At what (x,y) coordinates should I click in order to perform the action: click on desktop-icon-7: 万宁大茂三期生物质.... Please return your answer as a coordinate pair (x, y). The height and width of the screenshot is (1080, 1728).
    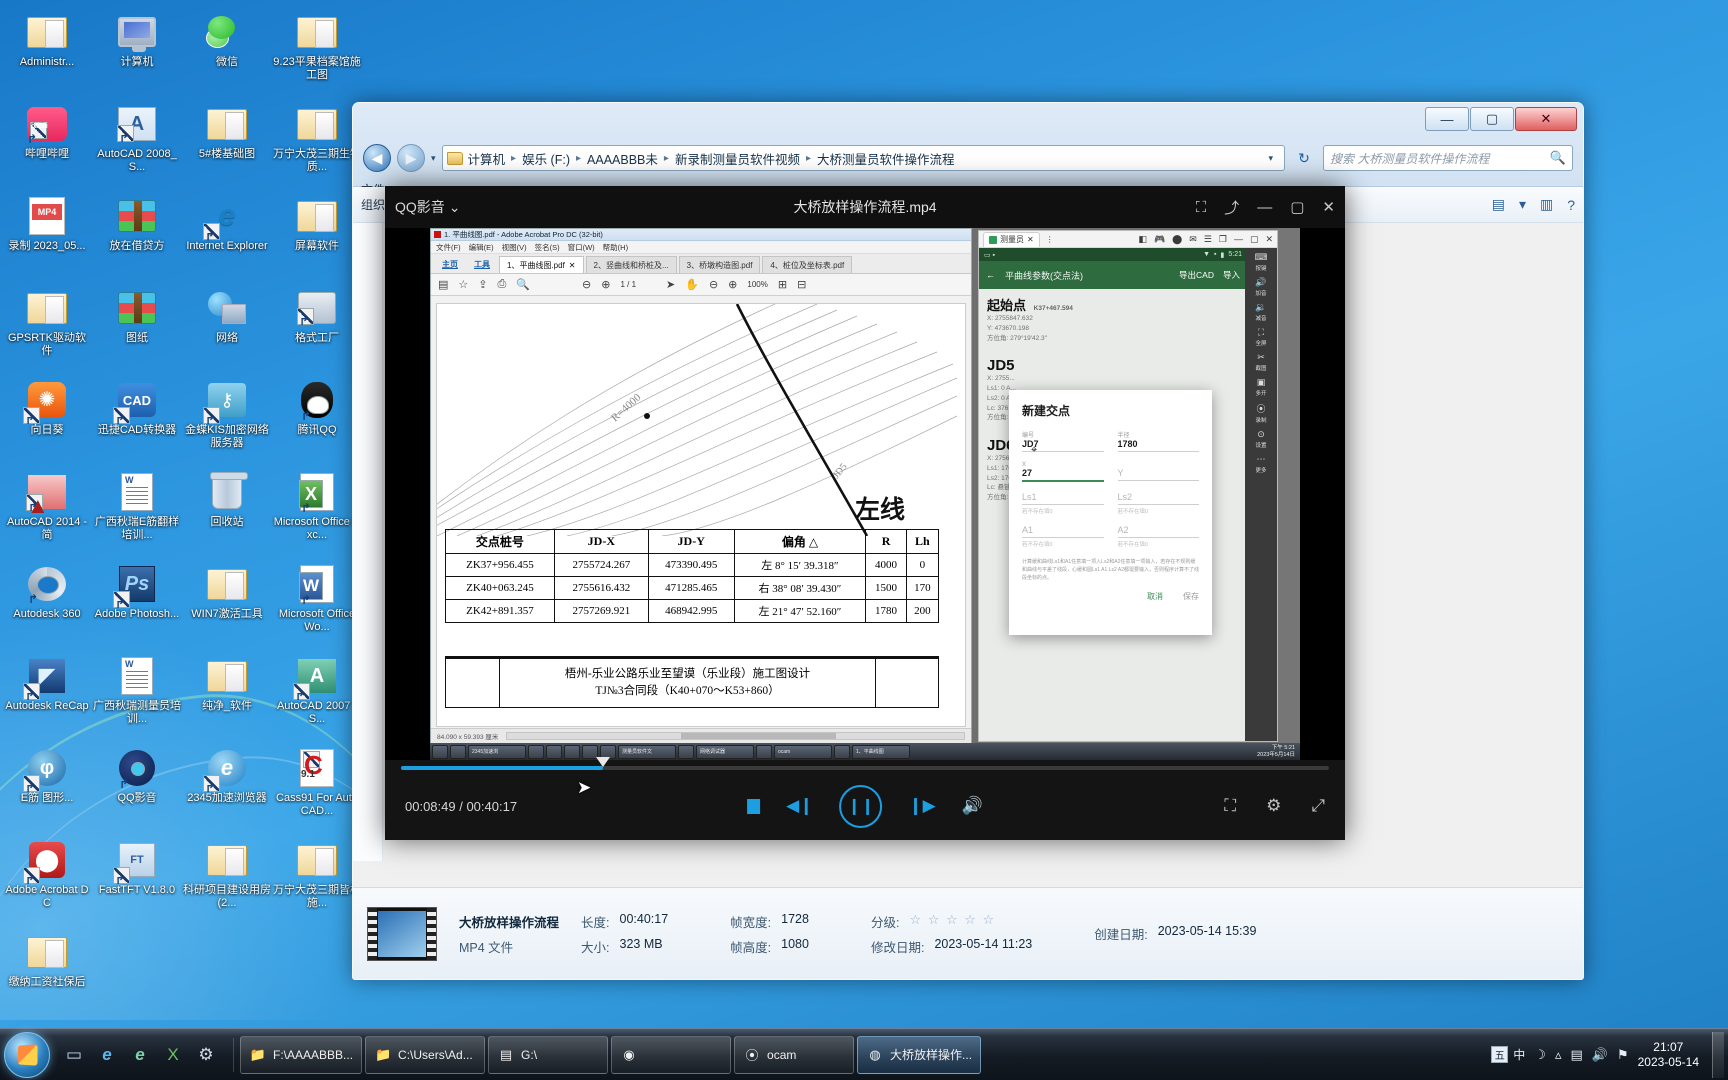
    Looking at the image, I should click on (317, 144).